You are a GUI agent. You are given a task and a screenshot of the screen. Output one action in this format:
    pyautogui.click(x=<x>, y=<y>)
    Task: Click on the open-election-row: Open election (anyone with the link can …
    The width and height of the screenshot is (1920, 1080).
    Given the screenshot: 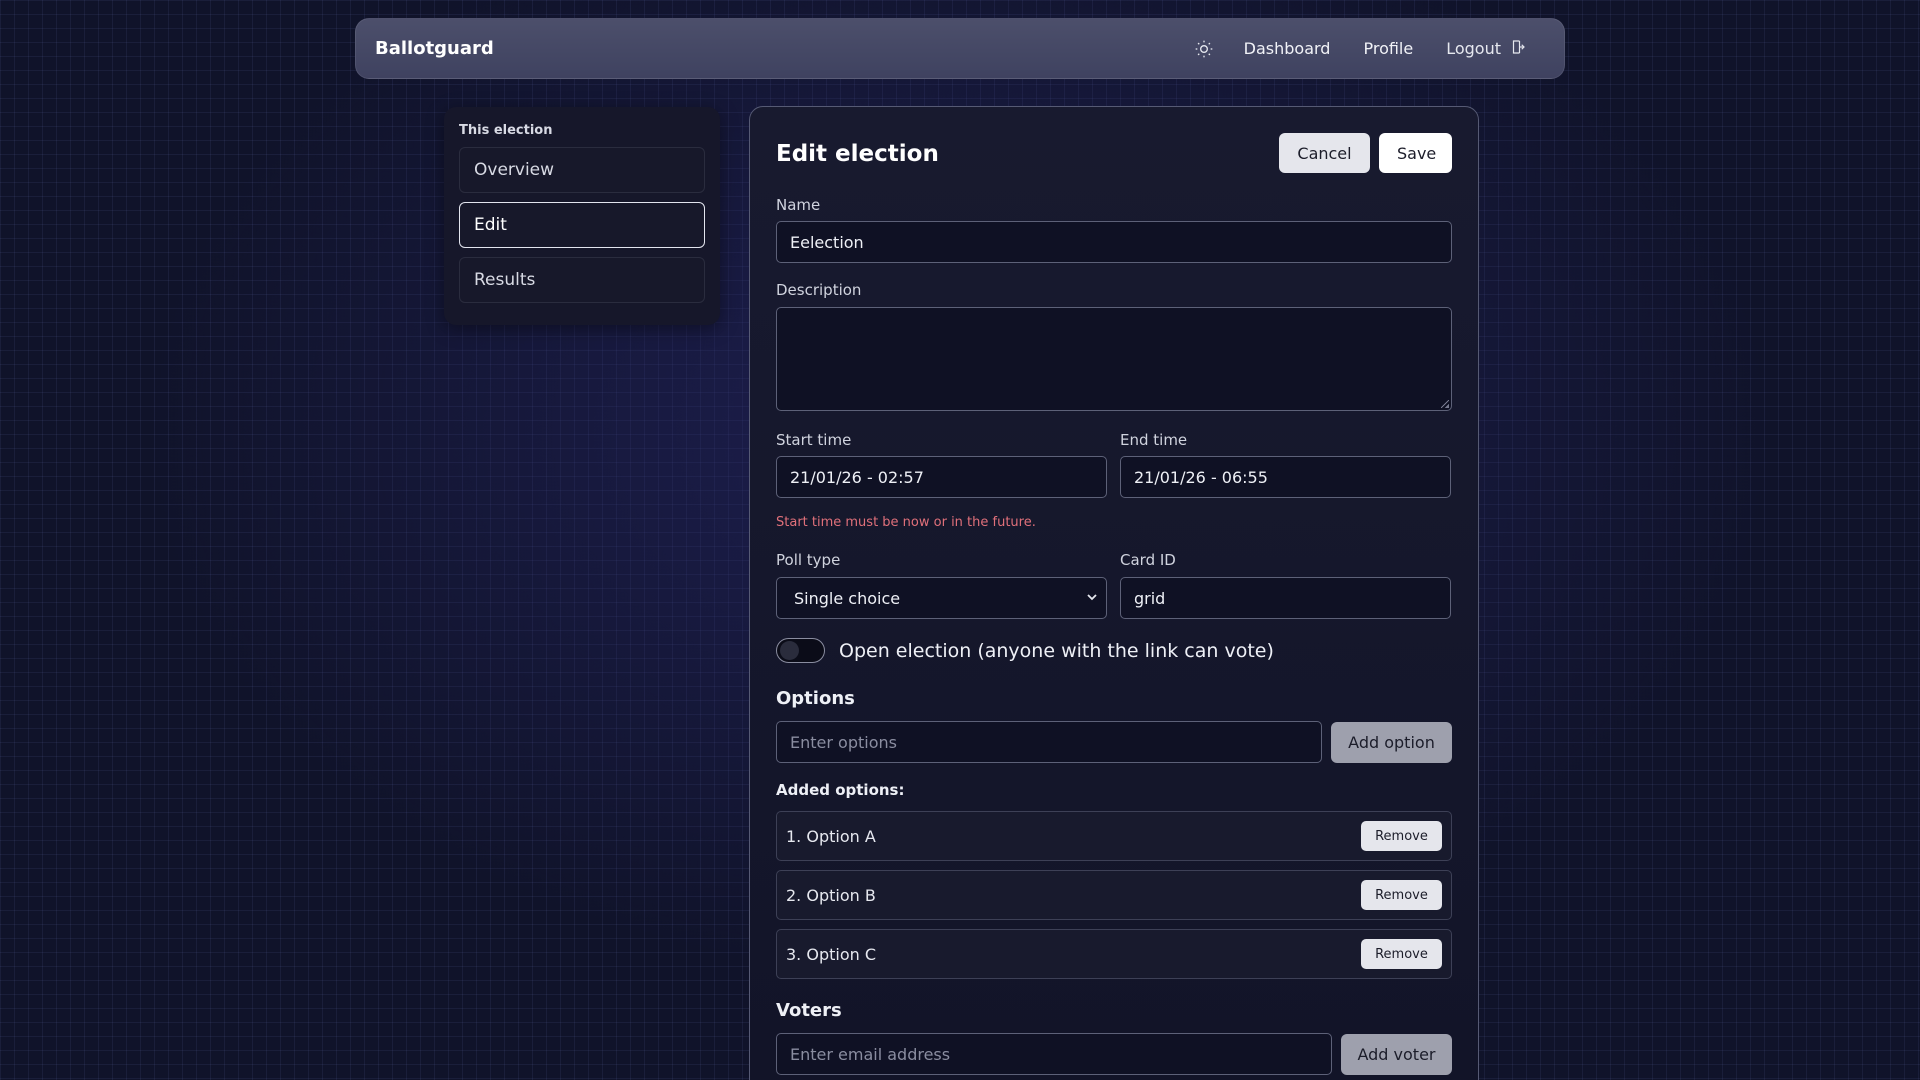 What is the action you would take?
    pyautogui.click(x=1025, y=650)
    